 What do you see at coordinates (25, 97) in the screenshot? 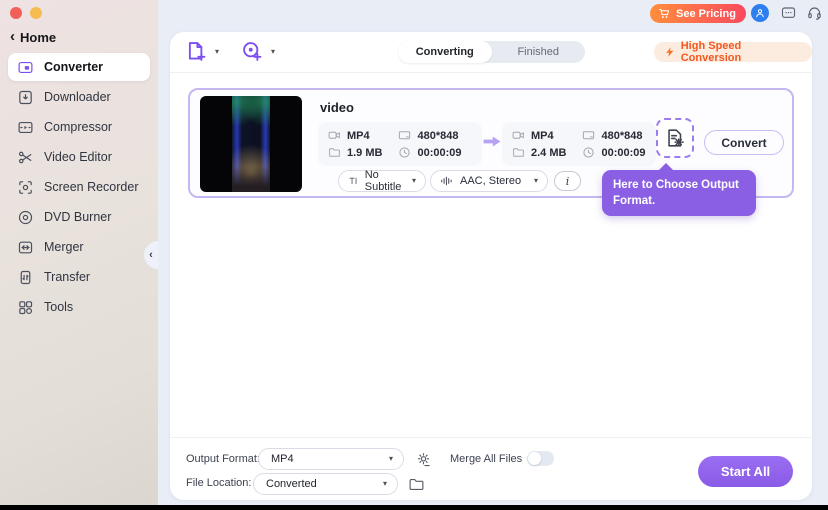
I see `downloader-icon` at bounding box center [25, 97].